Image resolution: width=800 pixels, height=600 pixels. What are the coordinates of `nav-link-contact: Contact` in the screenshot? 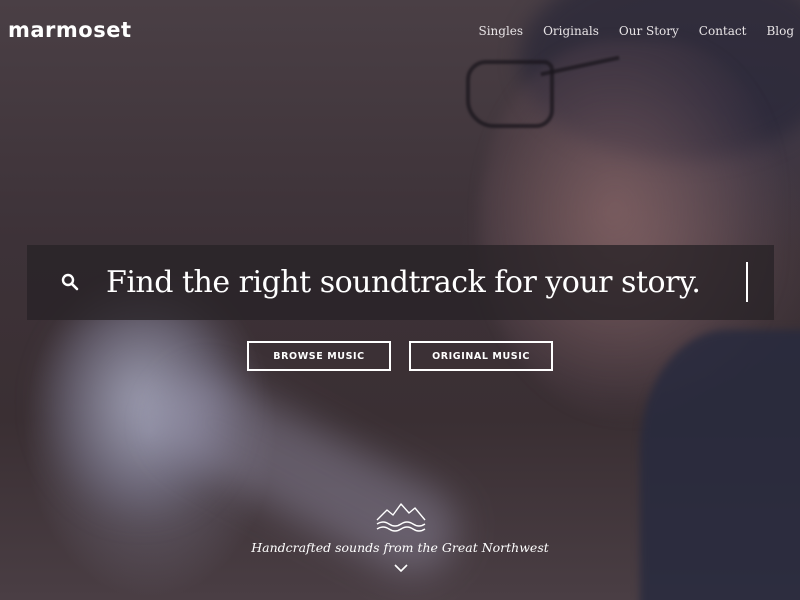 It's located at (723, 31).